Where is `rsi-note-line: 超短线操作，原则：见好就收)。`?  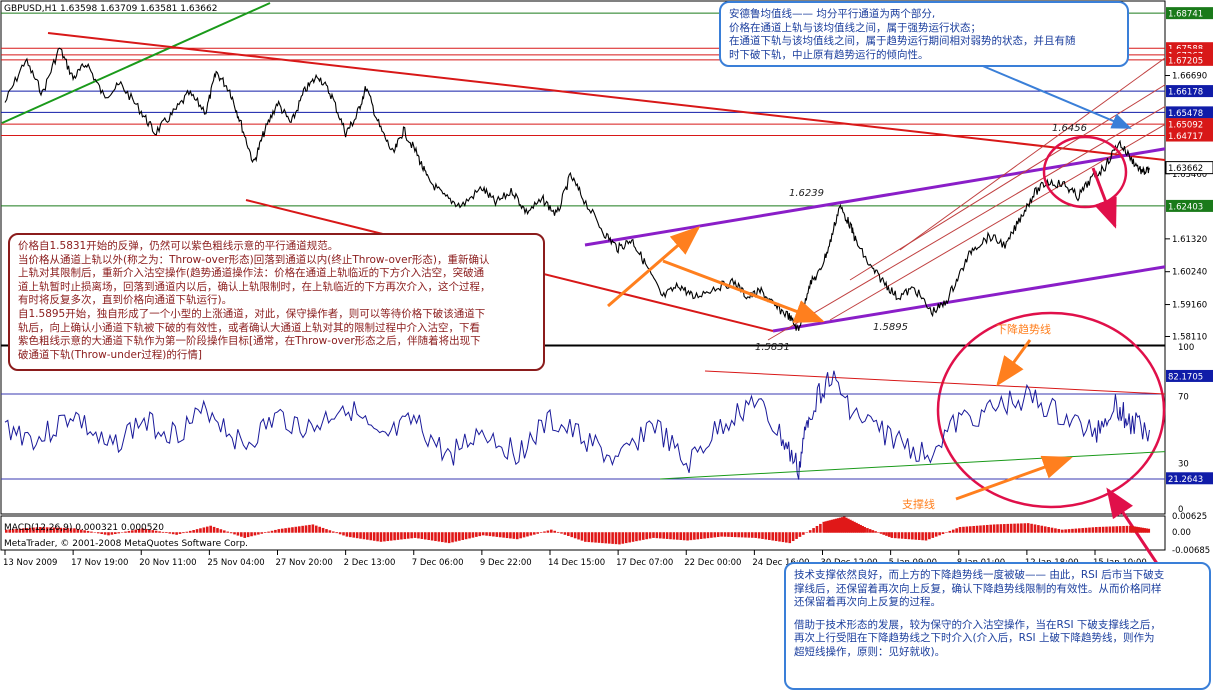
rsi-note-line: 超短线操作，原则：见好就收)。 is located at coordinates (870, 651).